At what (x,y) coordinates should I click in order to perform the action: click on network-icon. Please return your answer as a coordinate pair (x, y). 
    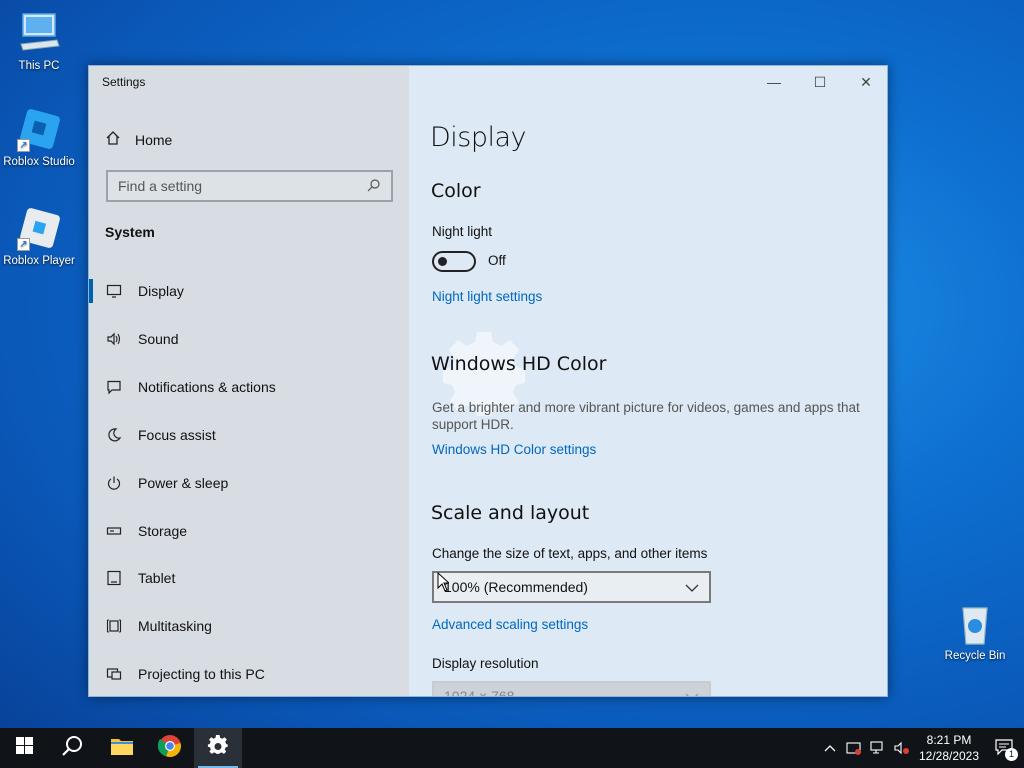
    Looking at the image, I should click on (878, 748).